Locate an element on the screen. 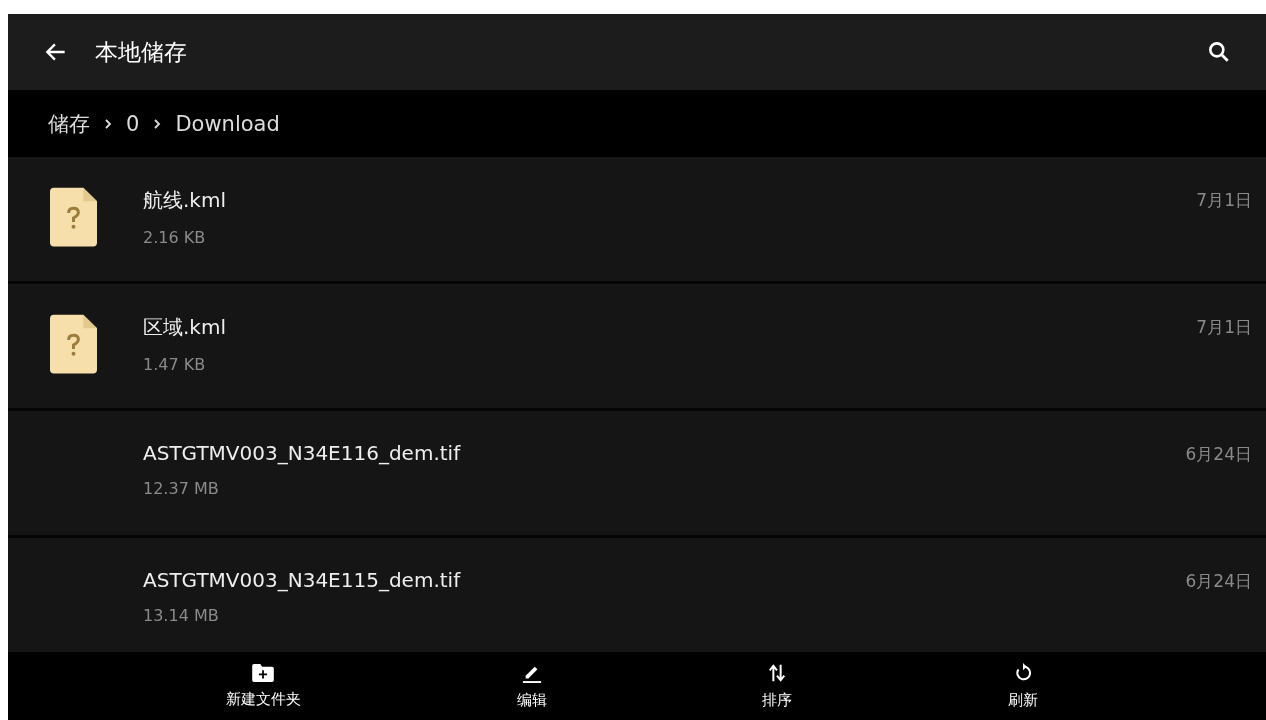 Image resolution: width=1266 pixels, height=720 pixels. file-size: 12.37 MB is located at coordinates (181, 488).